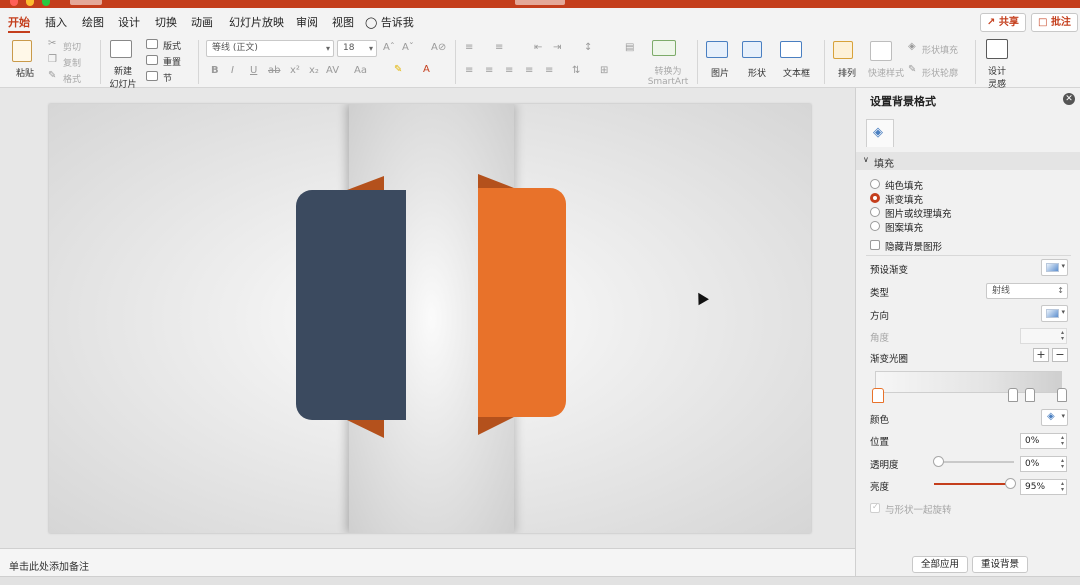  Describe the element at coordinates (52, 59) in the screenshot. I see `copy-icon: ❐` at that location.